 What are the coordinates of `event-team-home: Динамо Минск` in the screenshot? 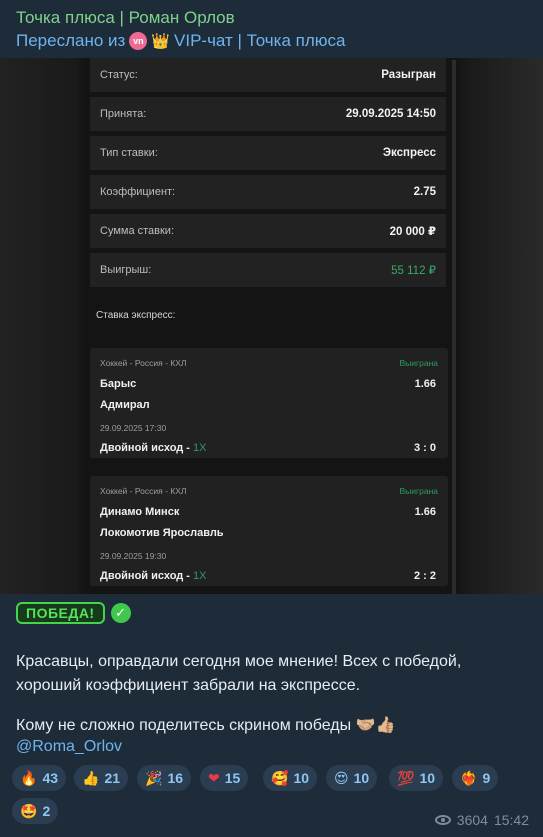 It's located at (140, 512).